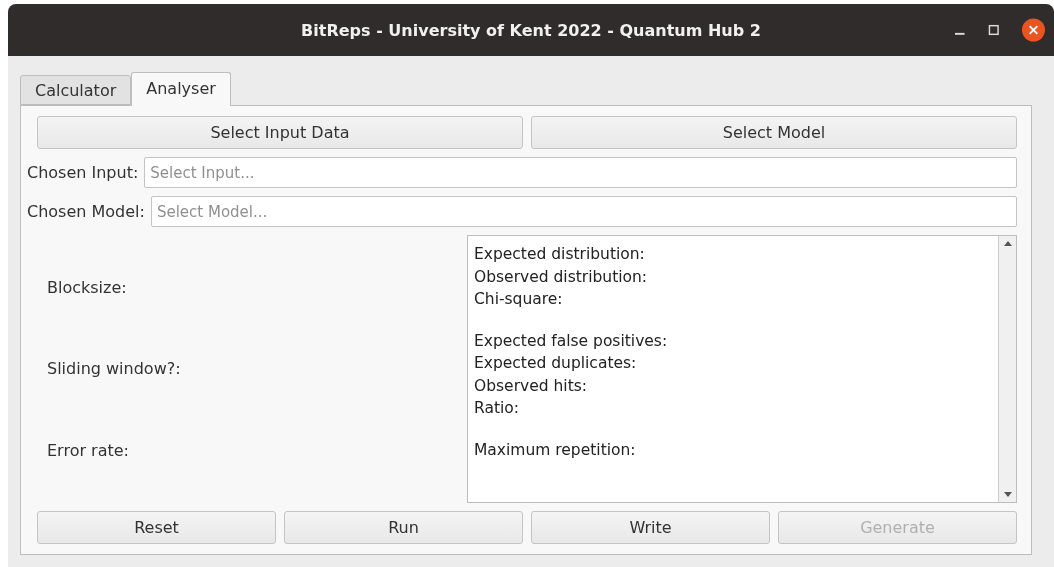 This screenshot has height=567, width=1054. I want to click on action-button: Run, so click(403, 527).